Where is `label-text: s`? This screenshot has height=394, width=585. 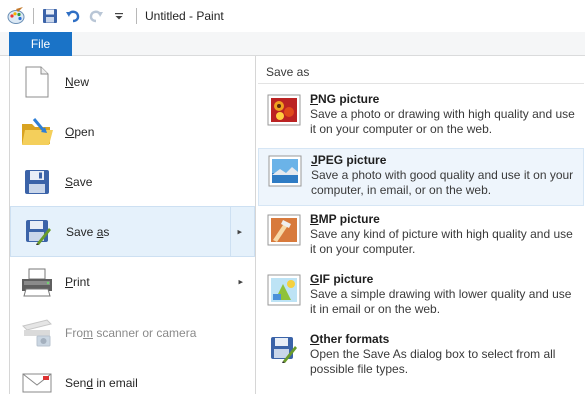 label-text: s is located at coordinates (106, 231).